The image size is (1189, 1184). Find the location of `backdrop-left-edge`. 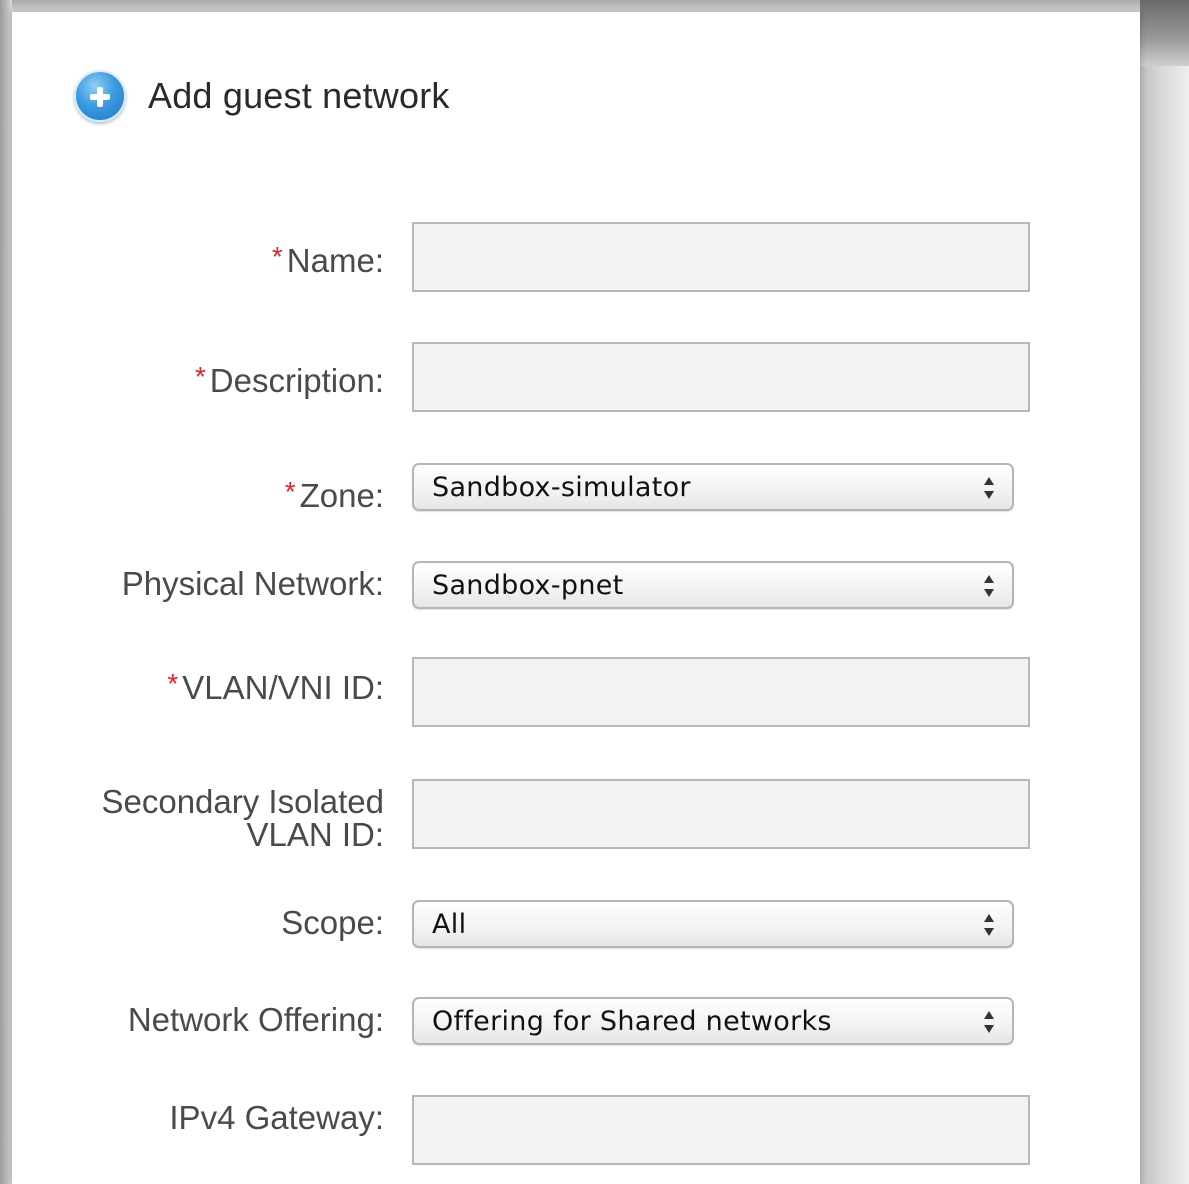

backdrop-left-edge is located at coordinates (6, 592).